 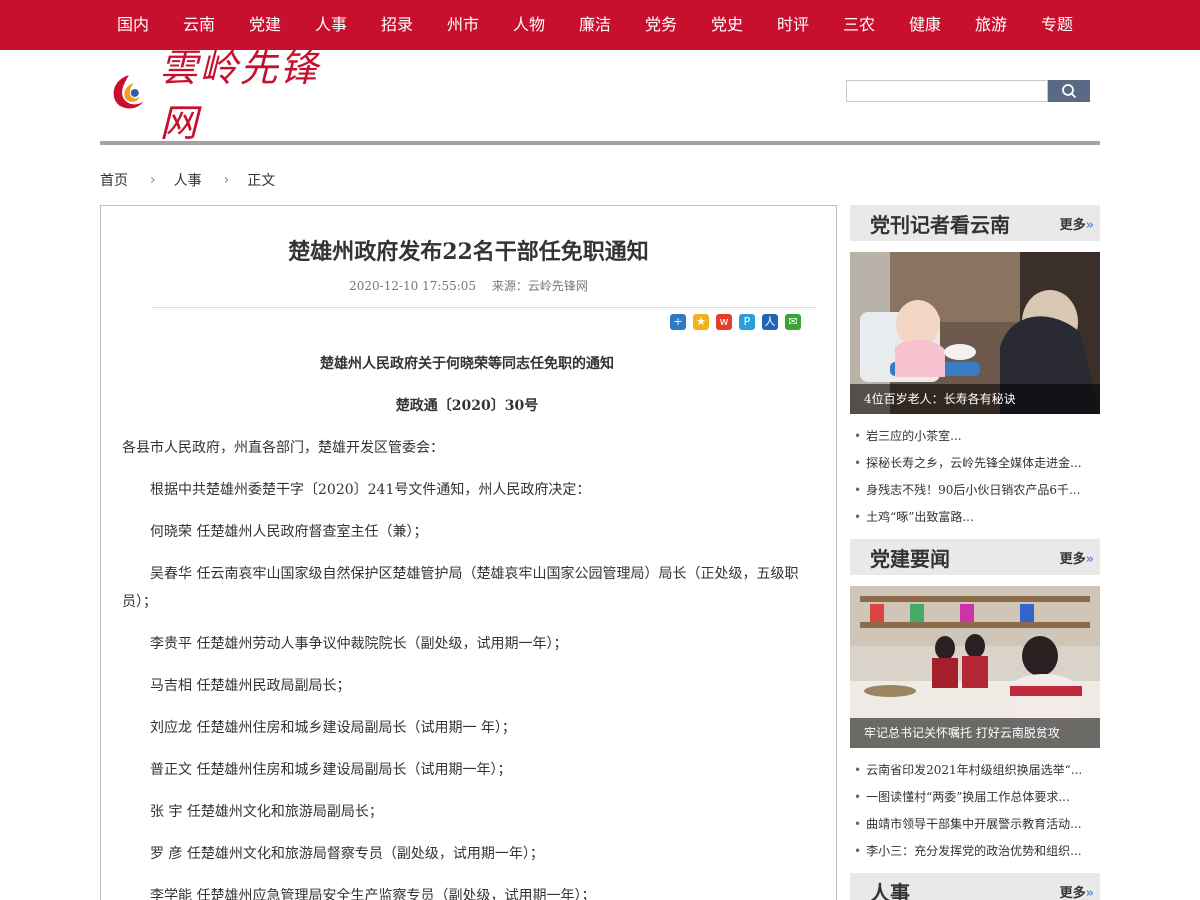 What do you see at coordinates (747, 322) in the screenshot?
I see `qq-share-icon: P` at bounding box center [747, 322].